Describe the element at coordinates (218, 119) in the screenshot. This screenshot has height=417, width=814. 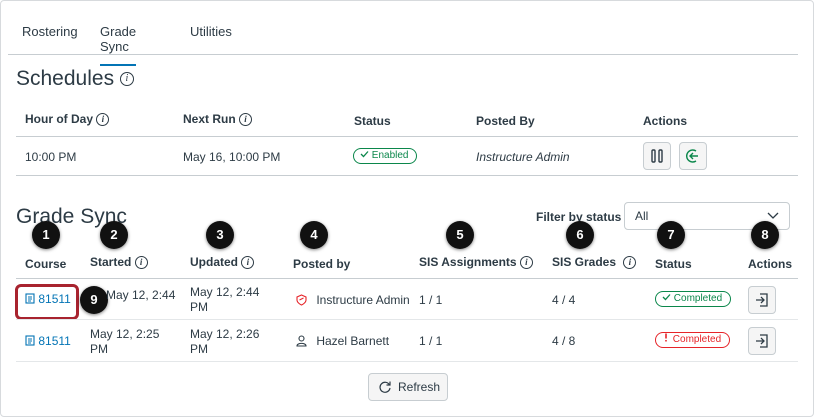
I see `col-next-run: Next Run i` at that location.